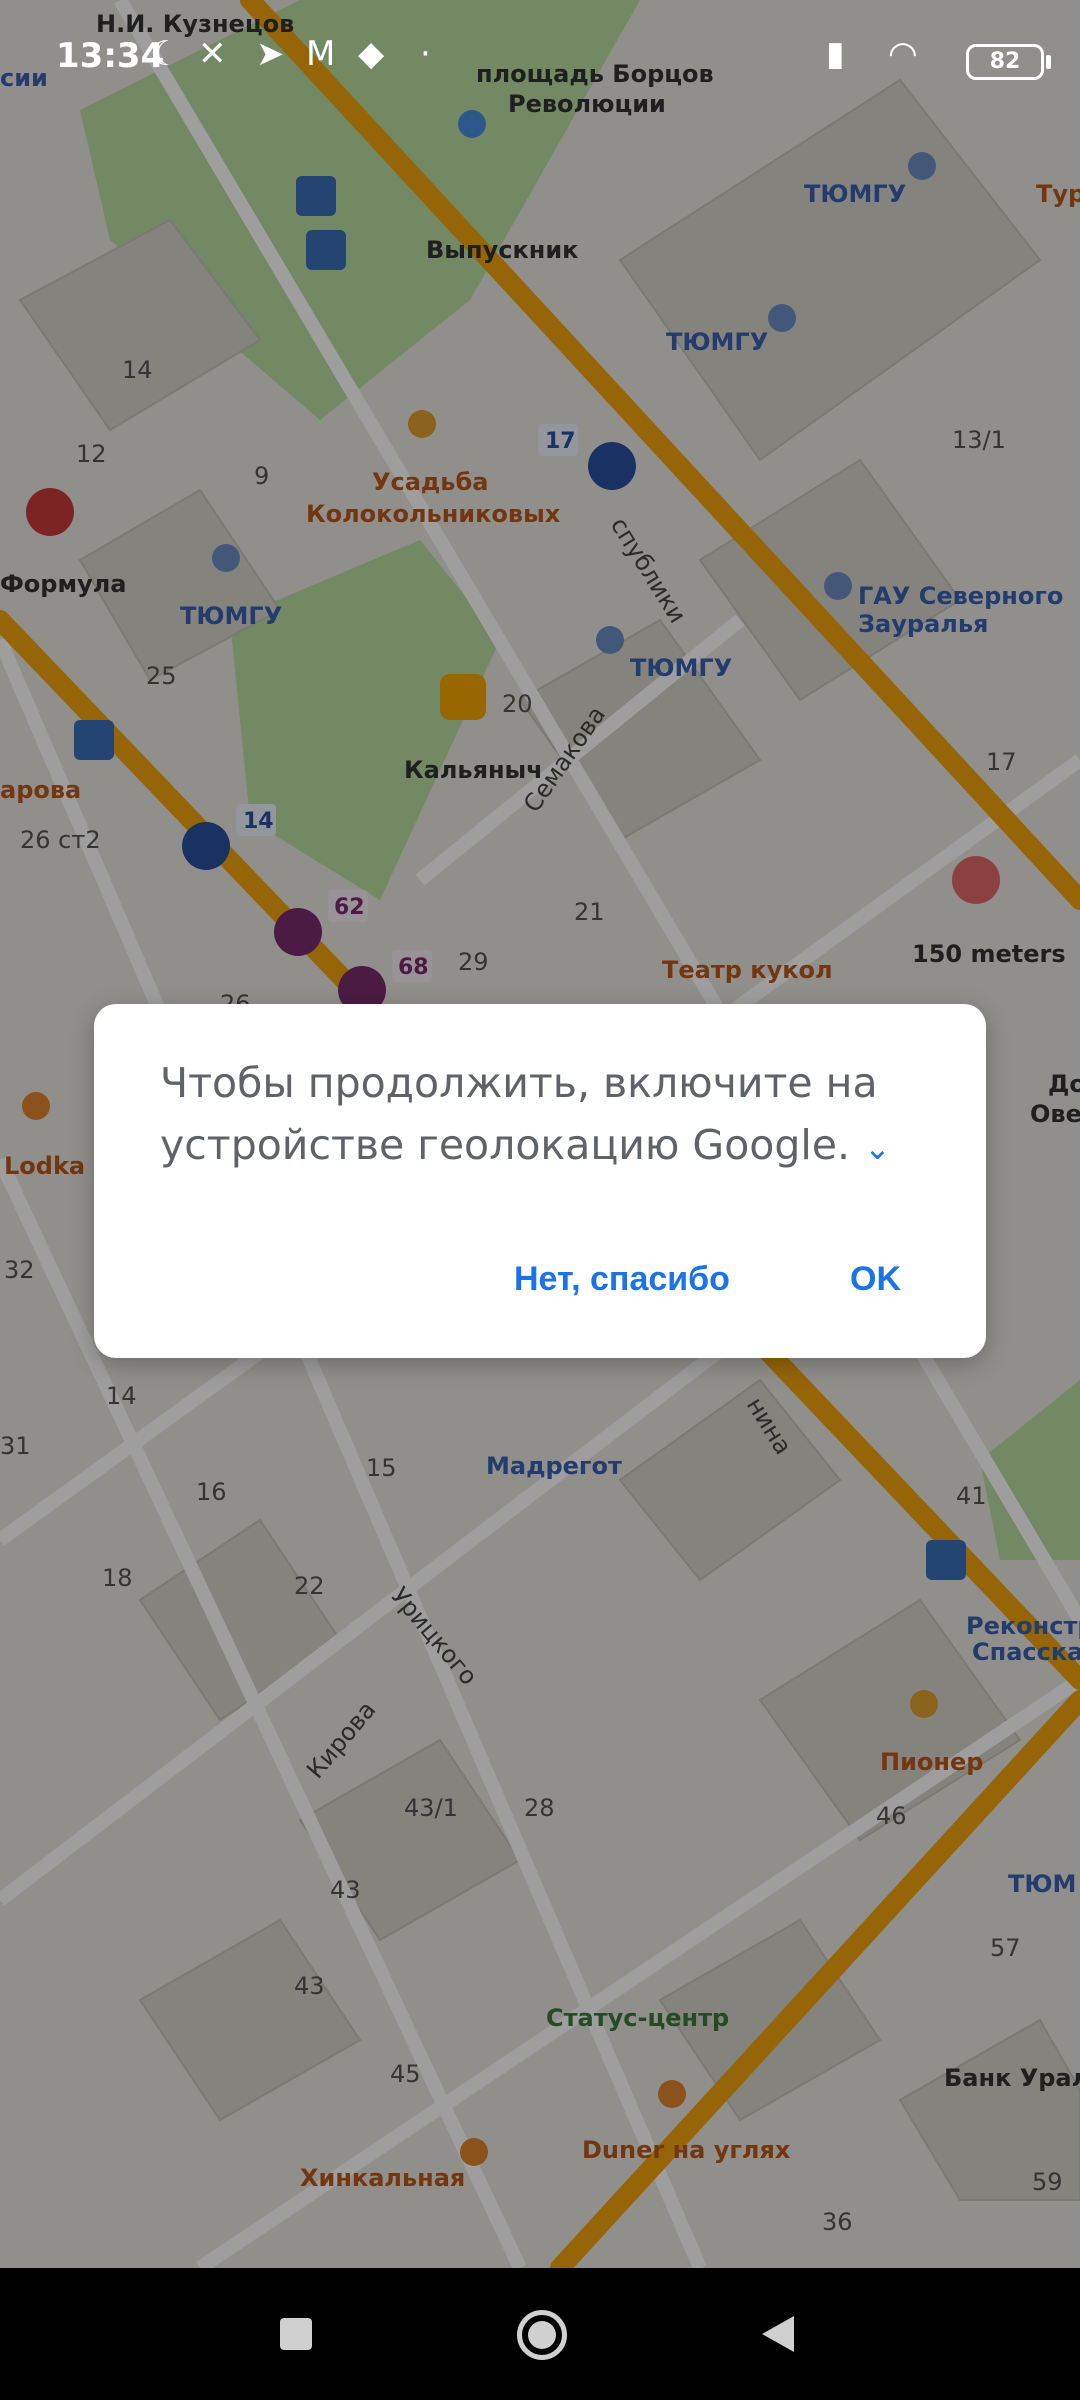 This screenshot has width=1080, height=2400. Describe the element at coordinates (622, 1279) in the screenshot. I see `no-thanks-button: Нет, спасибо` at that location.